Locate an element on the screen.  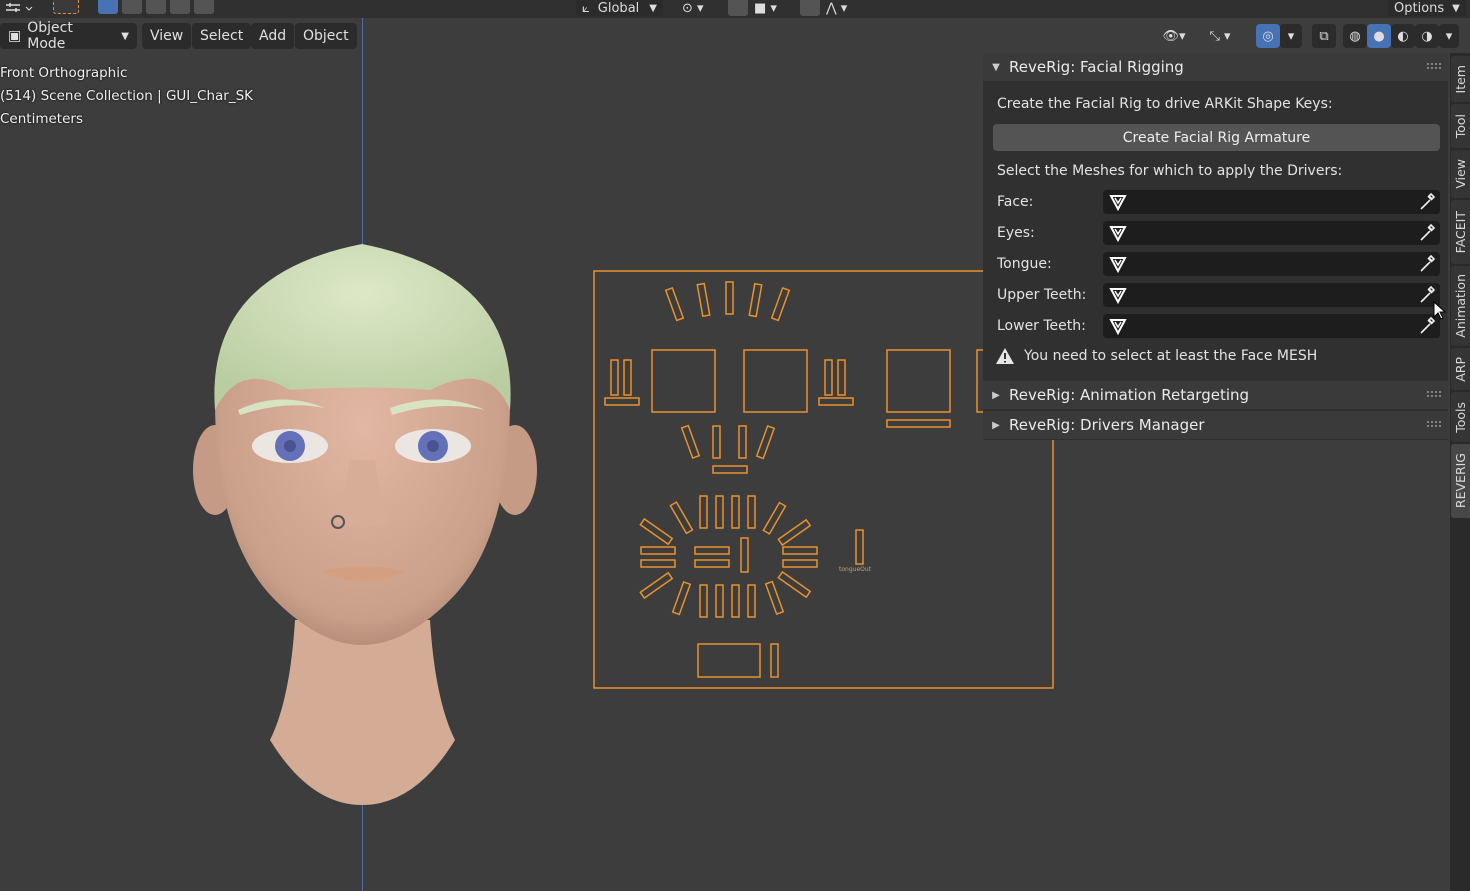
overlays-icon: ◎ is located at coordinates (1268, 36).